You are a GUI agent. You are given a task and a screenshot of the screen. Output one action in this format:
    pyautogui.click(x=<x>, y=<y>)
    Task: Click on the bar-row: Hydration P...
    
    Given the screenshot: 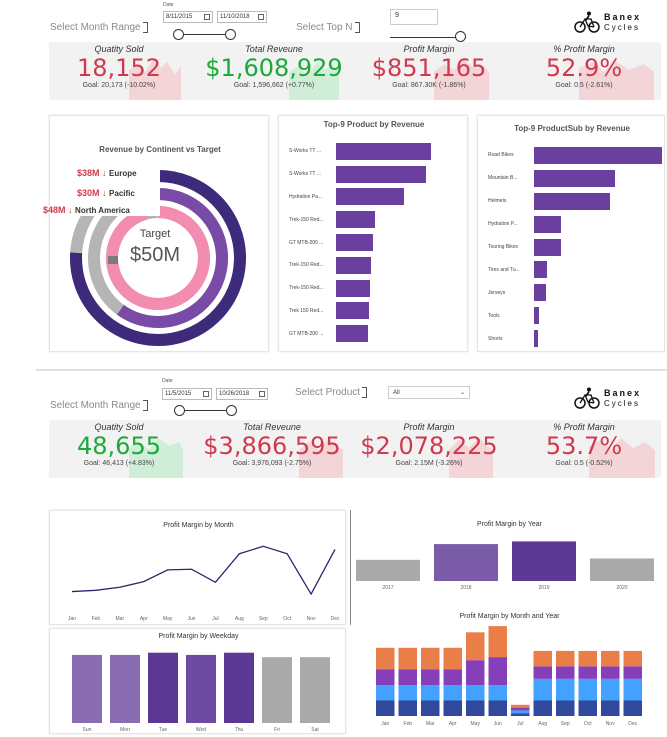 What is the action you would take?
    pyautogui.click(x=572, y=224)
    